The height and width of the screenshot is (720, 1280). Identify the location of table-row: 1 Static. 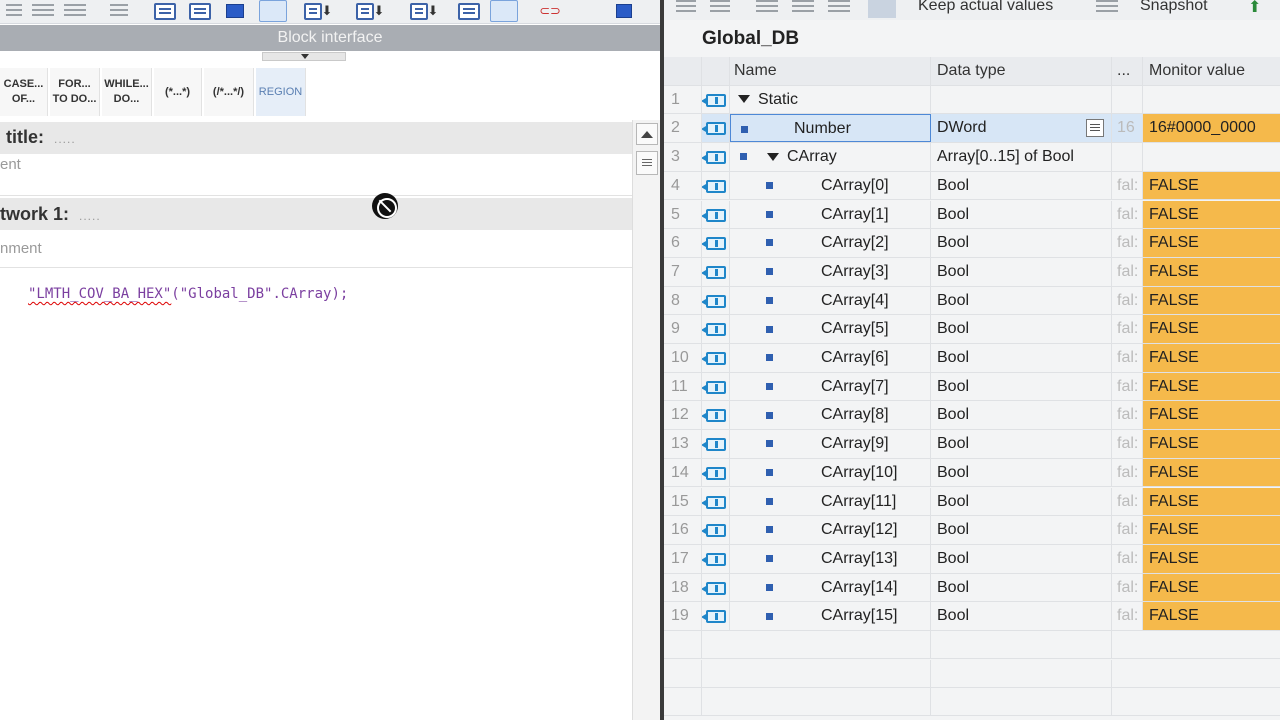
(972, 100).